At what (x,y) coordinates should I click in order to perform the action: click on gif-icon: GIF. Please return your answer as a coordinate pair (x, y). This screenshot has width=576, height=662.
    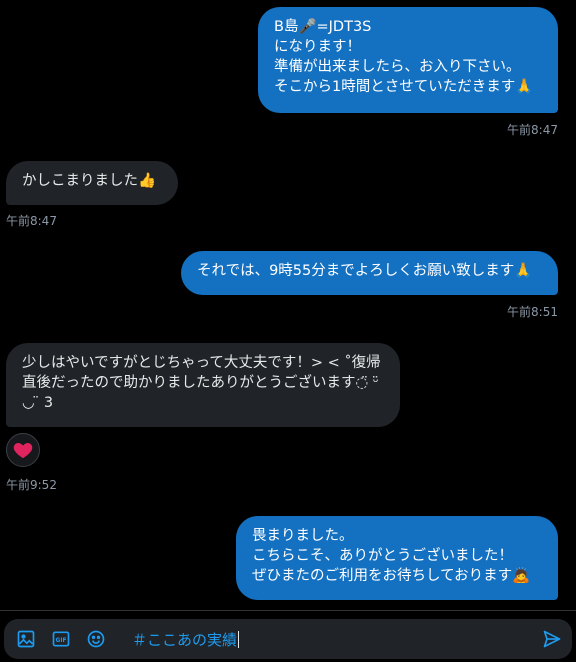
    Looking at the image, I should click on (61, 639).